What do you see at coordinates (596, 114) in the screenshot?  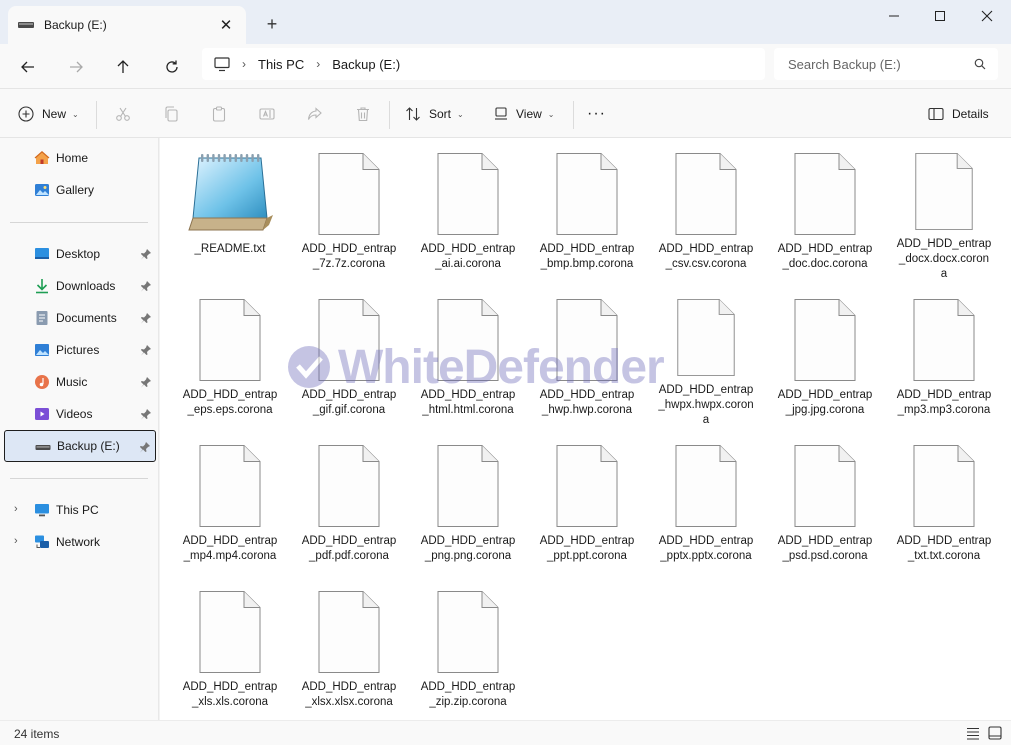 I see `more-options-button: ···` at bounding box center [596, 114].